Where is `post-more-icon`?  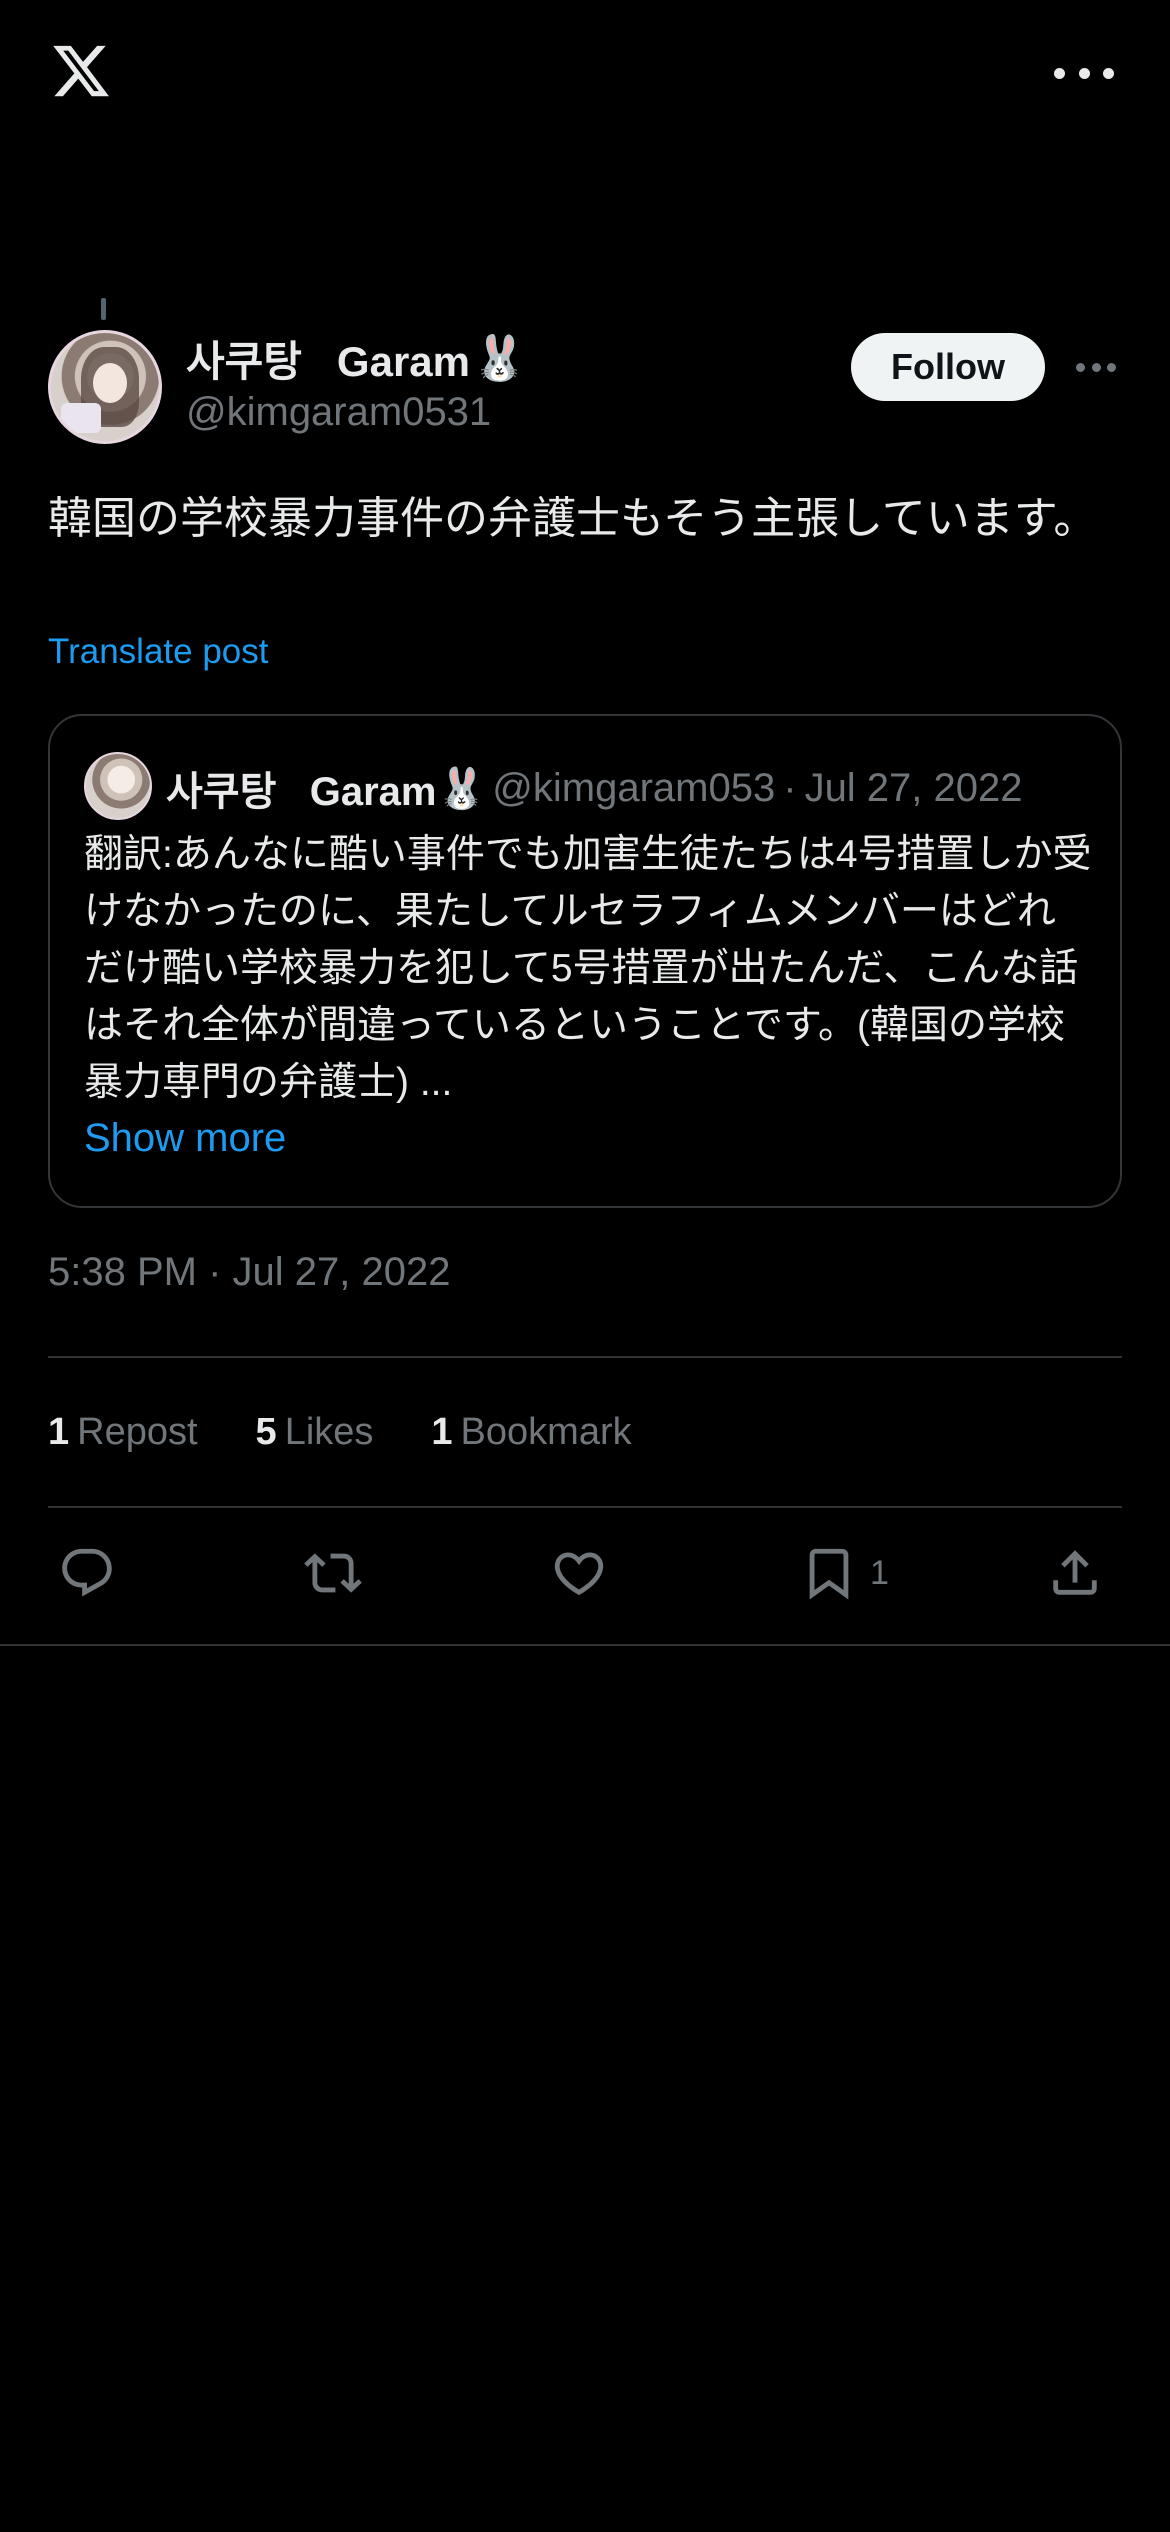 post-more-icon is located at coordinates (1096, 367).